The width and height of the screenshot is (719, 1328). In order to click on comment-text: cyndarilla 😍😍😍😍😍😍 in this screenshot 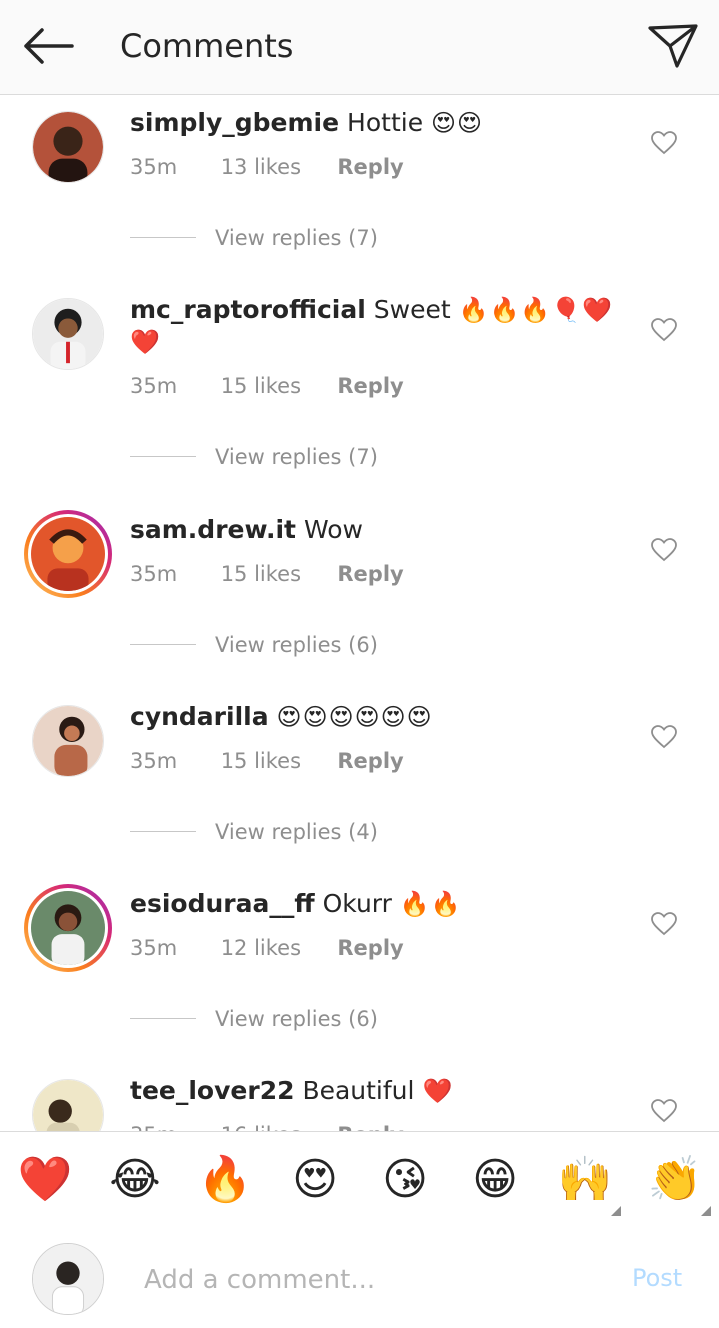, I will do `click(375, 717)`.